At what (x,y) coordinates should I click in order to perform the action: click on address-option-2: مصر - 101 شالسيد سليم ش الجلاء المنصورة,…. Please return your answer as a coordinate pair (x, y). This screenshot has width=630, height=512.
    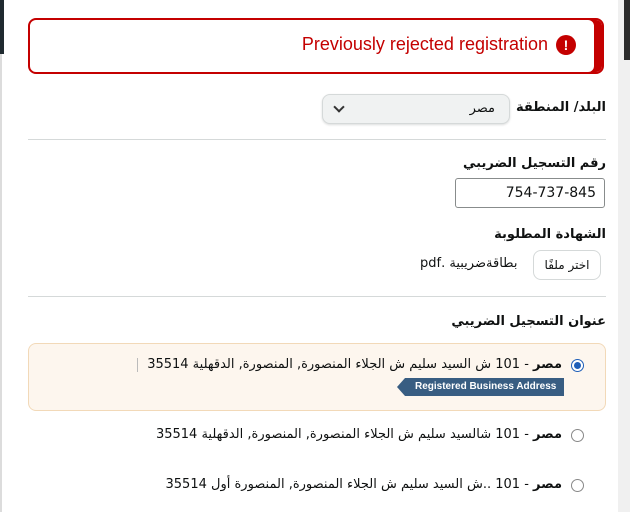
    Looking at the image, I should click on (359, 434).